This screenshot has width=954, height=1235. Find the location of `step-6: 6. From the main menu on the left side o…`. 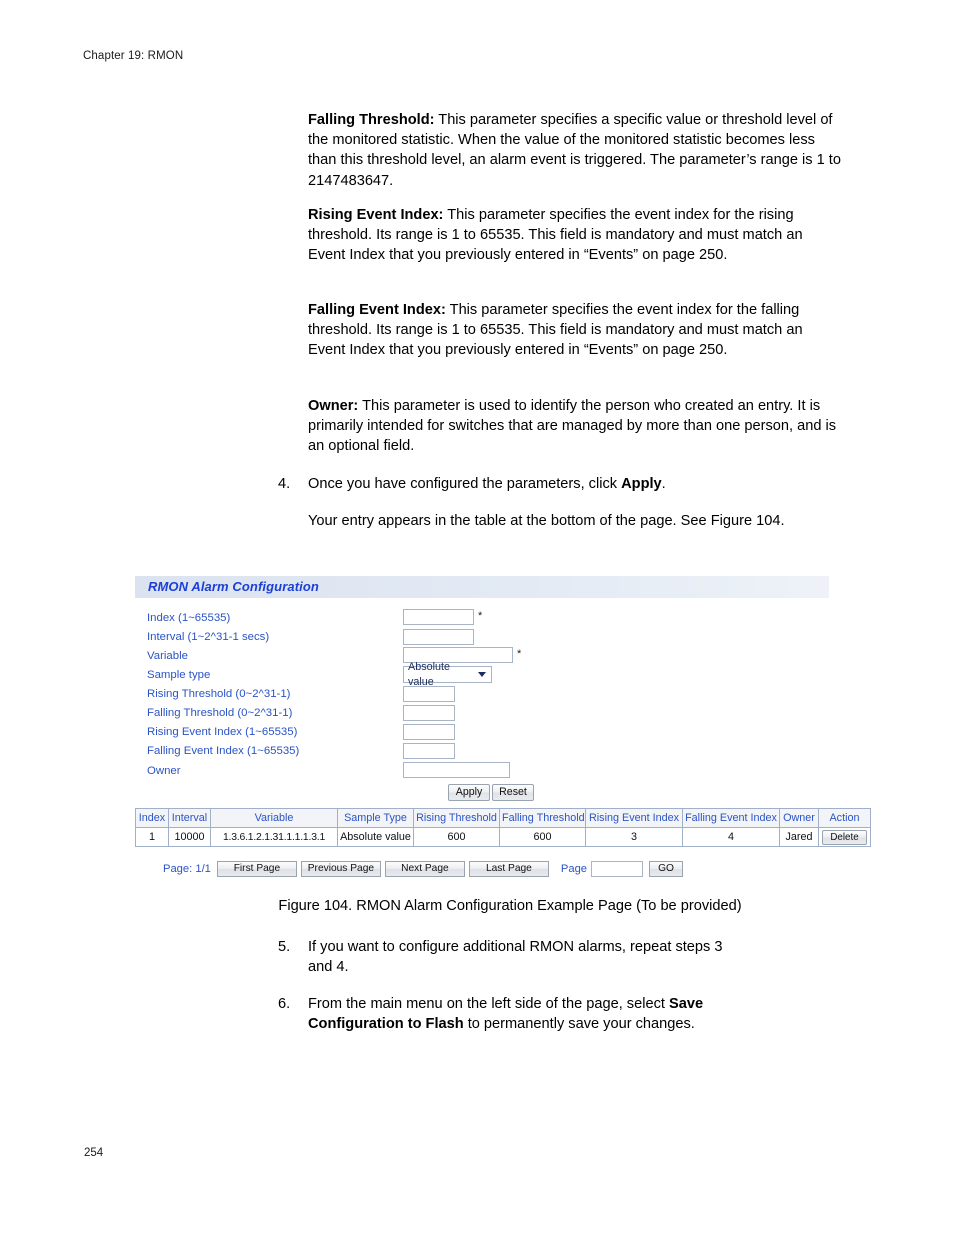

step-6: 6. From the main menu on the left side o… is located at coordinates (528, 1014).